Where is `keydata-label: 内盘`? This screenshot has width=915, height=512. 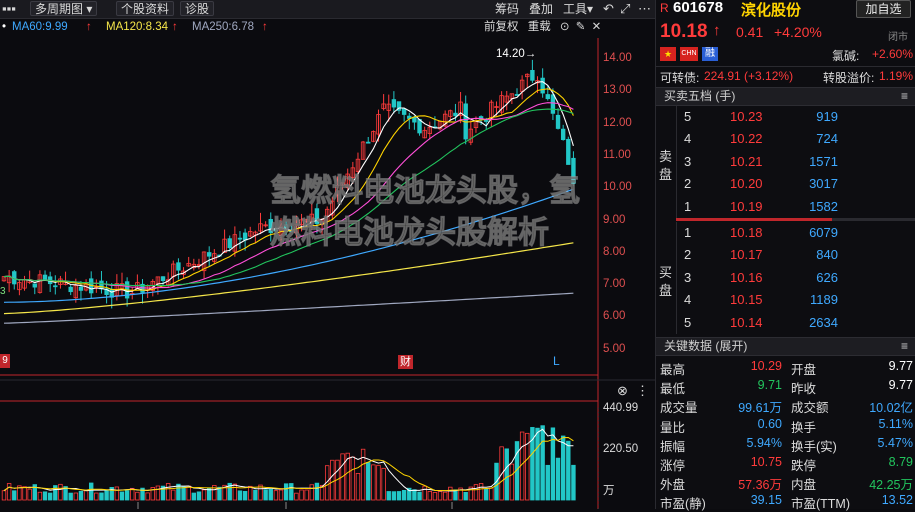 keydata-label: 内盘 is located at coordinates (804, 485).